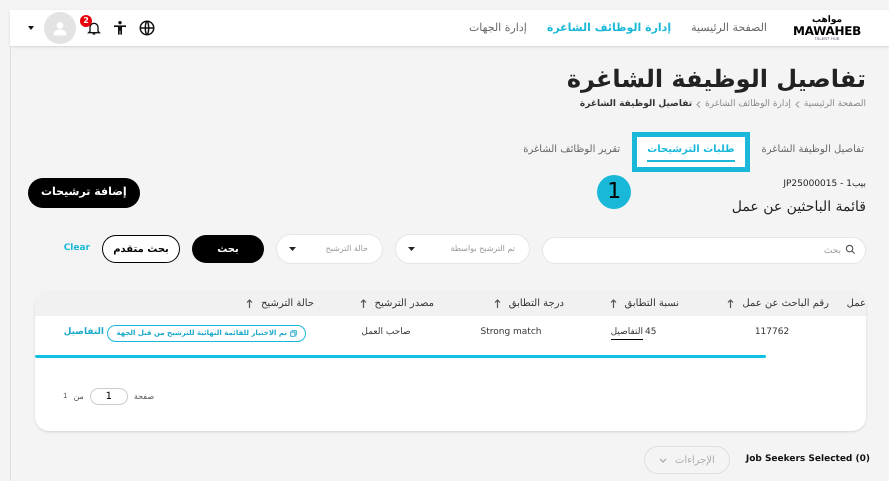 The image size is (889, 481). I want to click on column-header: مصدر الترشيح, so click(404, 303).